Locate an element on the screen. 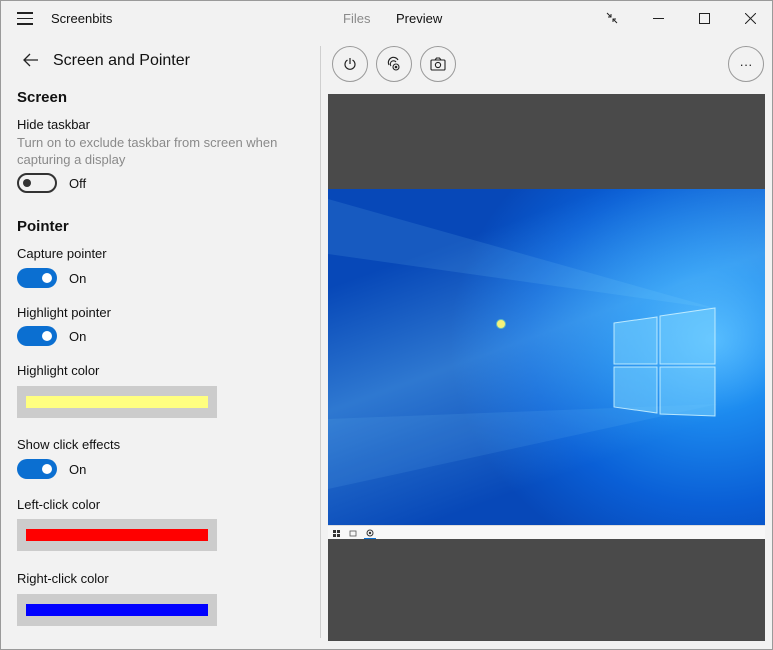  show-click-effects-label: Show click effects is located at coordinates (69, 444).